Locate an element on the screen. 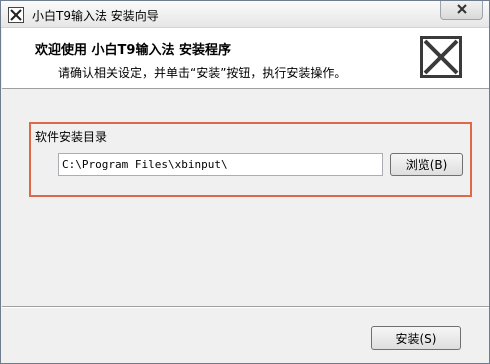 Image resolution: width=490 pixels, height=364 pixels. install-directory-label: 软件安装目录 is located at coordinates (71, 137).